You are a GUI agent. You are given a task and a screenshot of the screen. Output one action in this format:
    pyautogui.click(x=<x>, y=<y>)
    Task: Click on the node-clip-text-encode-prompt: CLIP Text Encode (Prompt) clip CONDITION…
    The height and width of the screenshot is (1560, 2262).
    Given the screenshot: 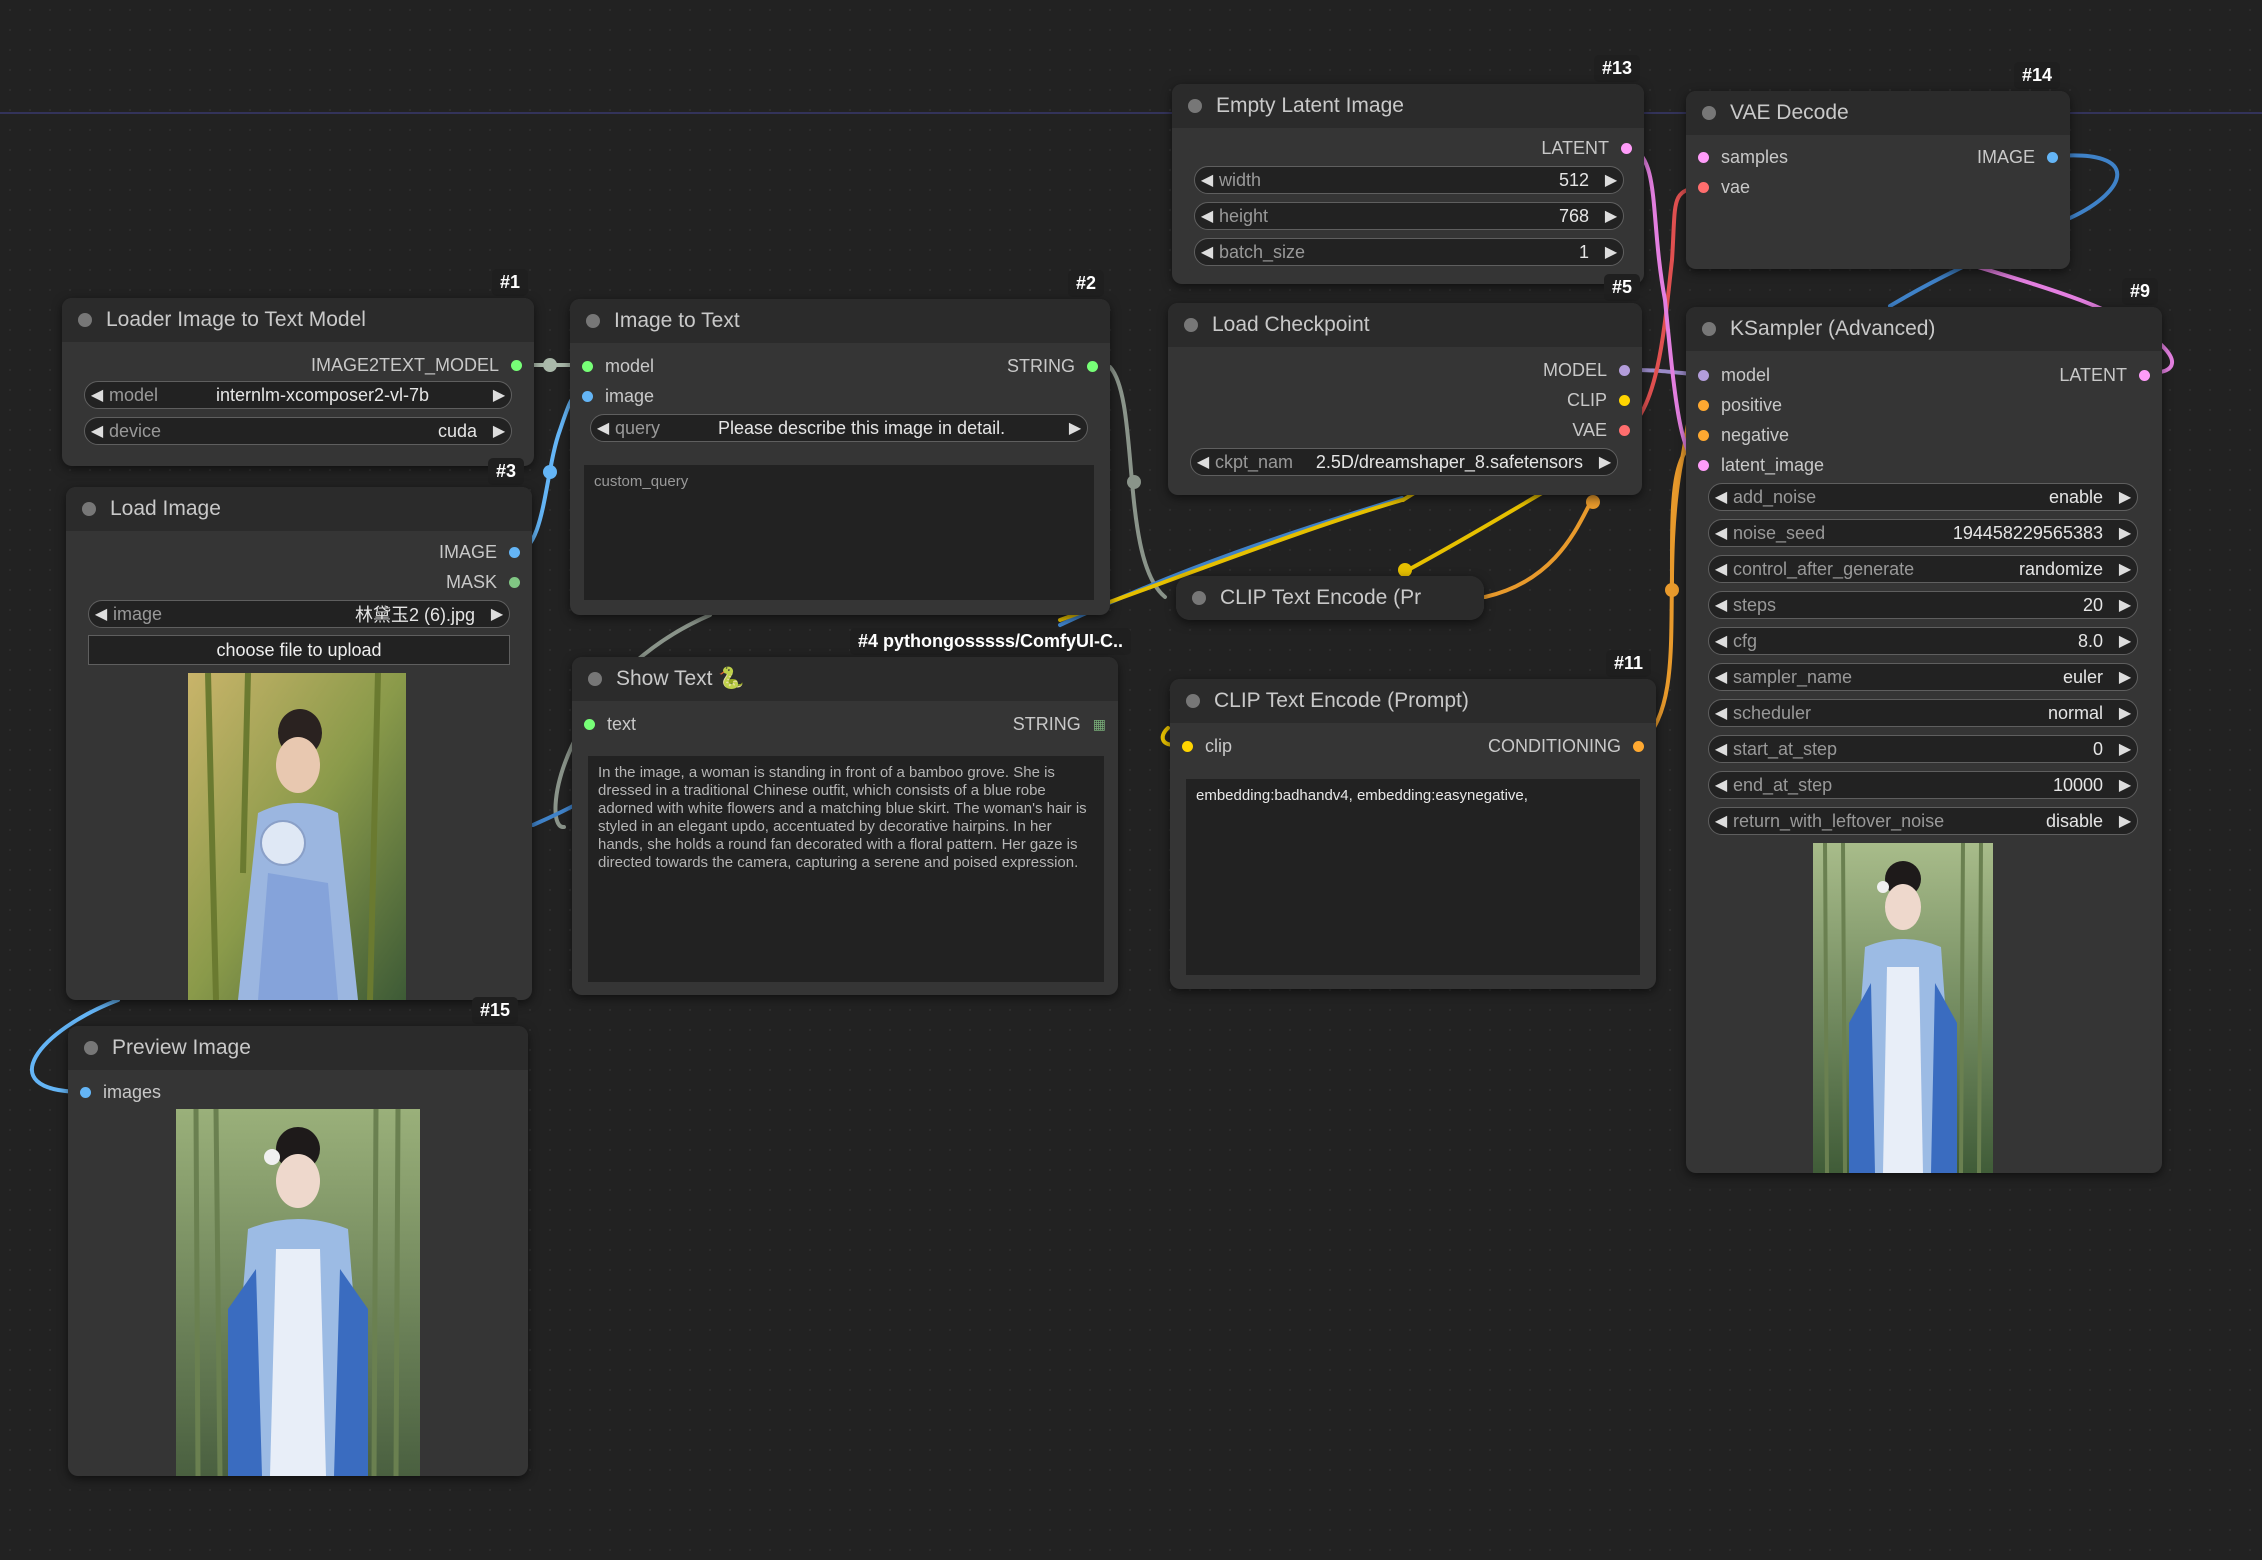 What is the action you would take?
    pyautogui.click(x=1413, y=834)
    